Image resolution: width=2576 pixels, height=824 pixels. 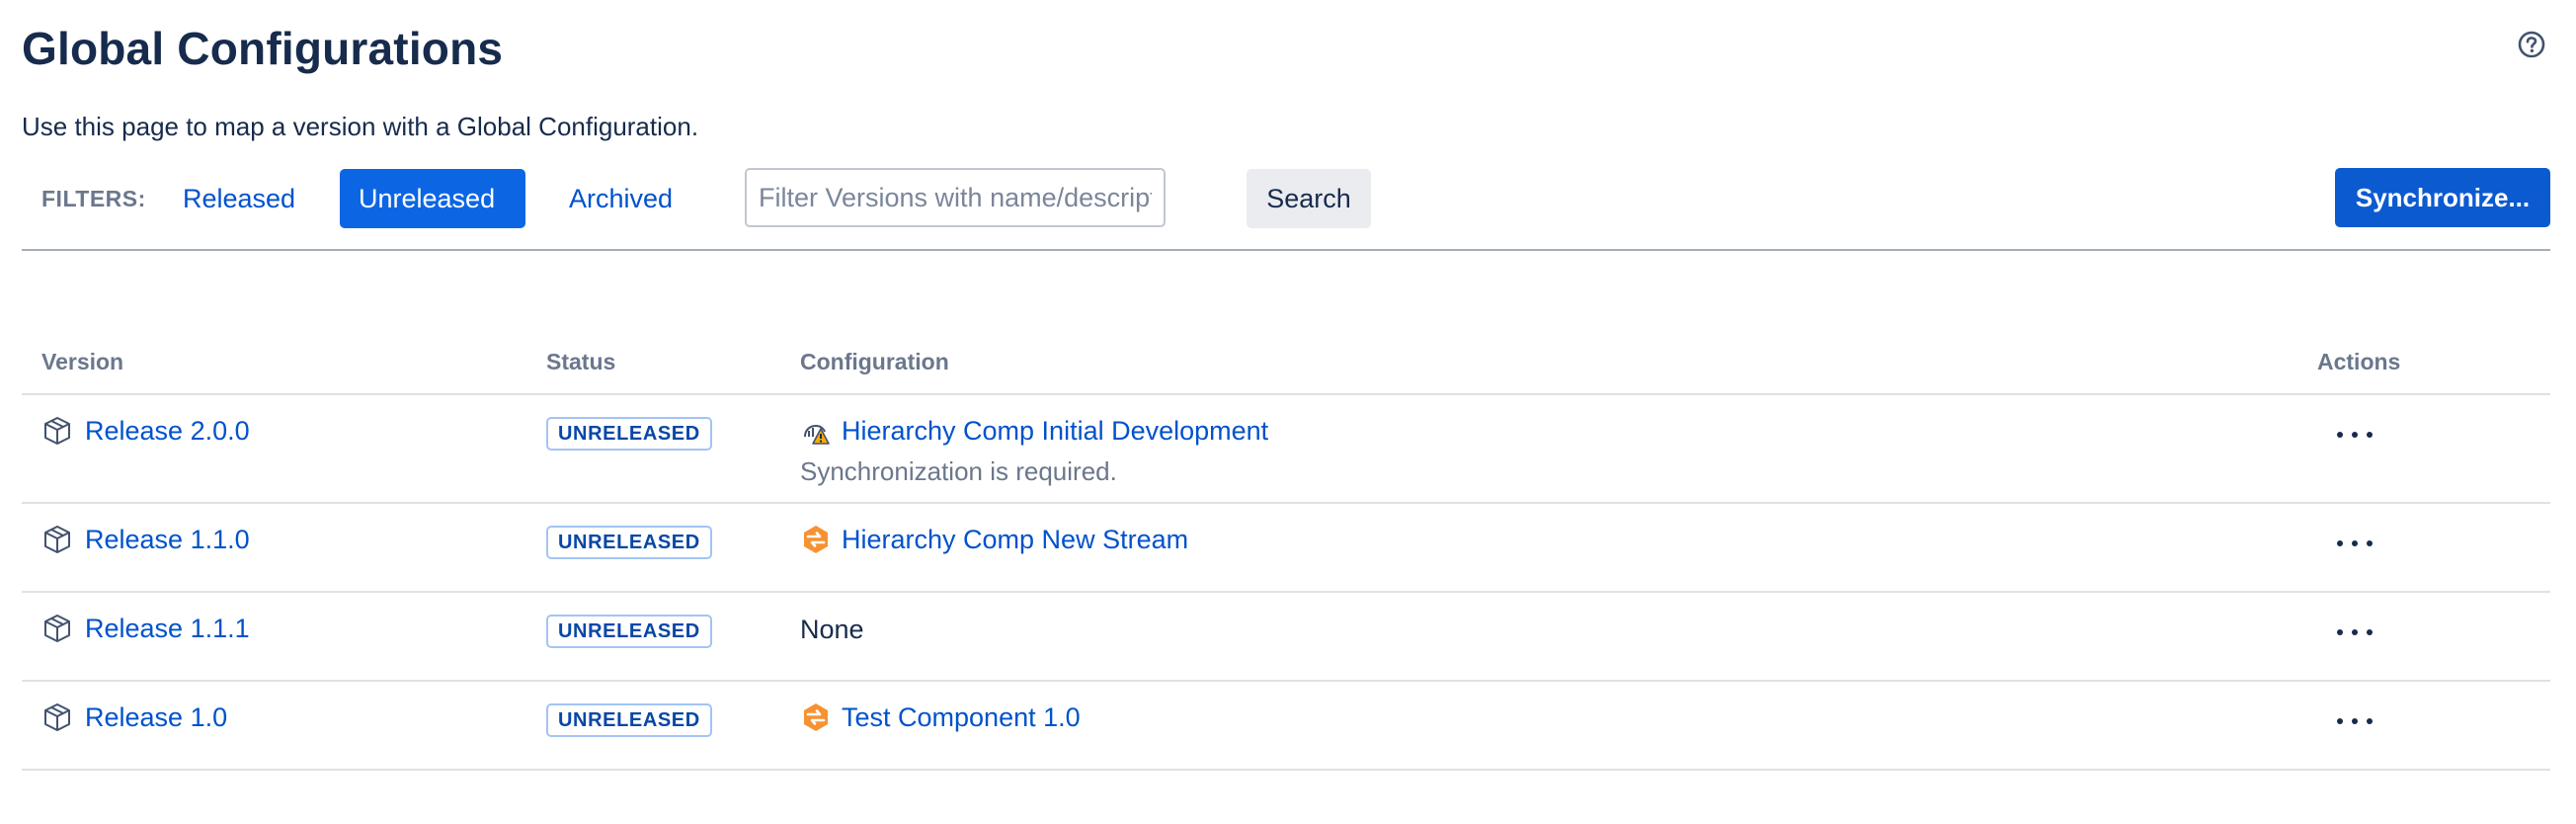 What do you see at coordinates (156, 716) in the screenshot?
I see `version-name: Release 1.0` at bounding box center [156, 716].